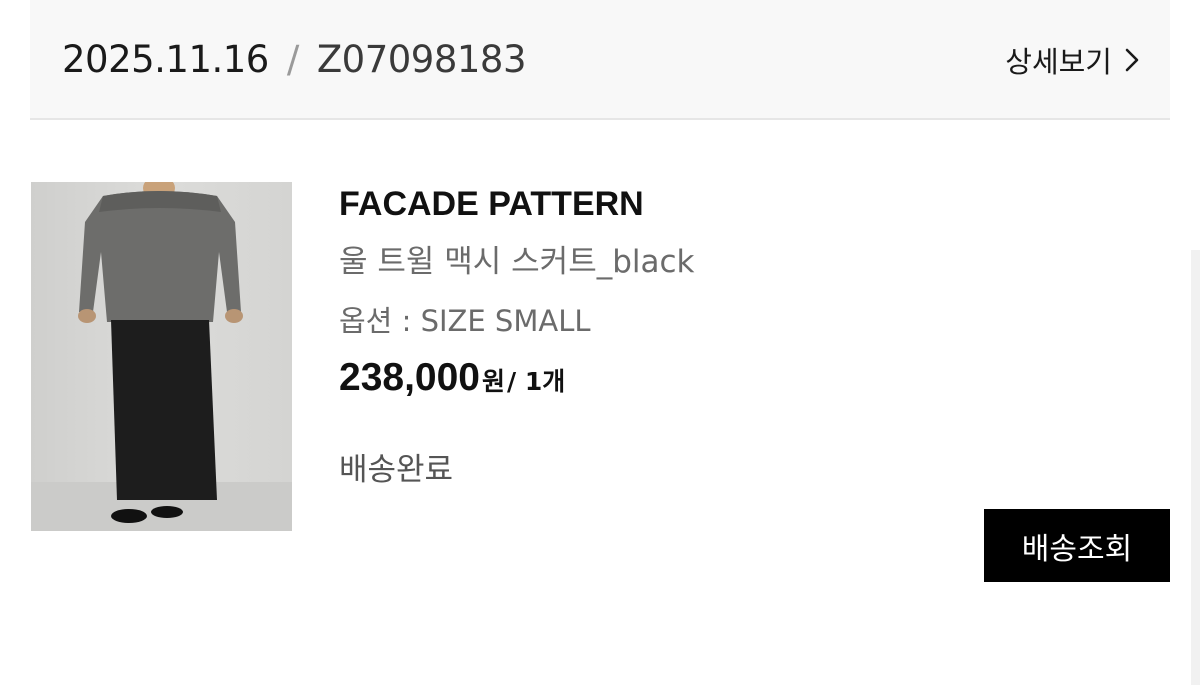  I want to click on order-meta: 2025.11.16 / Z07098183, so click(294, 60).